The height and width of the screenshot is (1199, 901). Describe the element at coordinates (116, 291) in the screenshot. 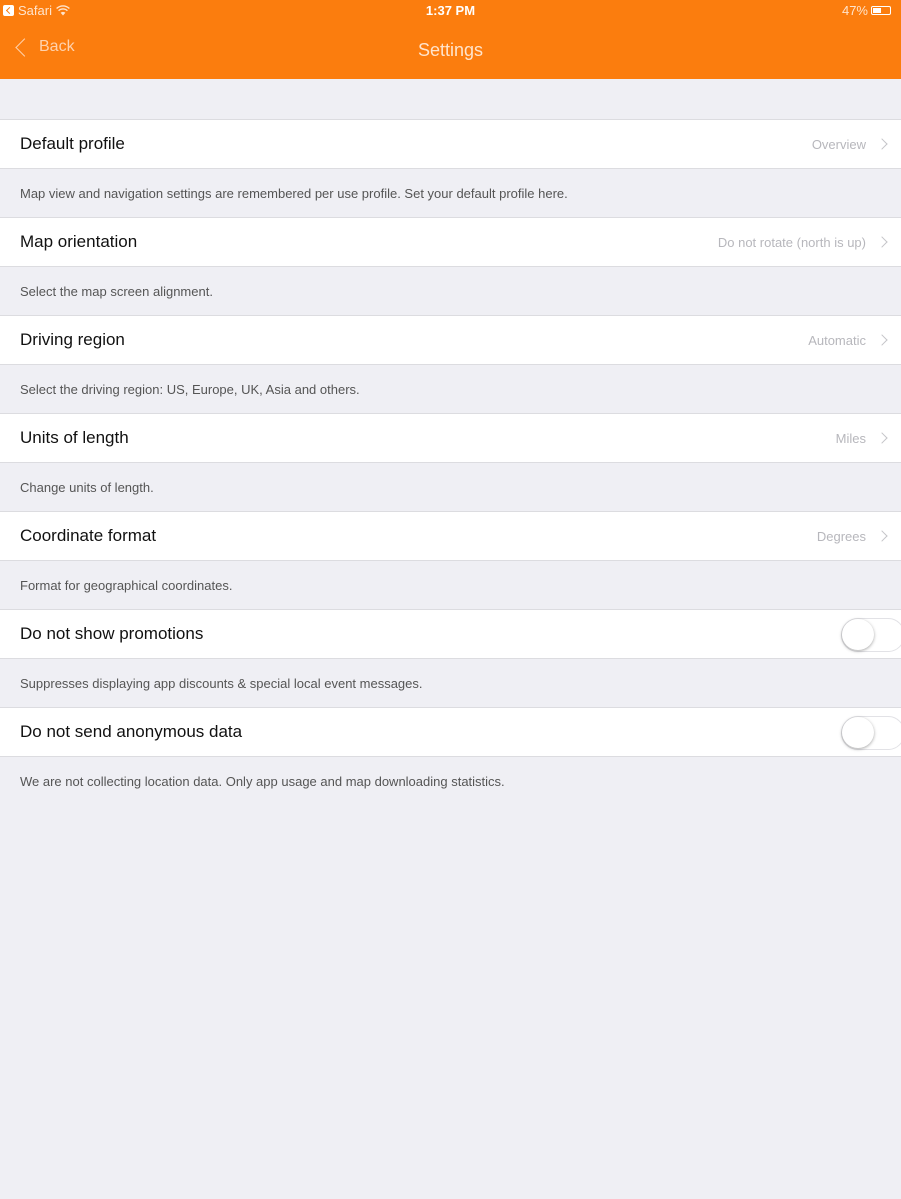

I see `row-description: Select the map screen alignment.` at that location.